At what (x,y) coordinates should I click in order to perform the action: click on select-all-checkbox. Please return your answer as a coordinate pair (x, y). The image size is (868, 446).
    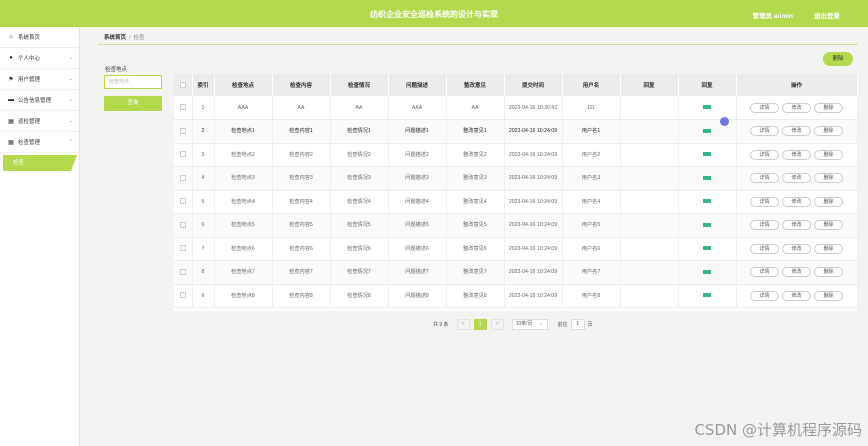
    Looking at the image, I should click on (182, 84).